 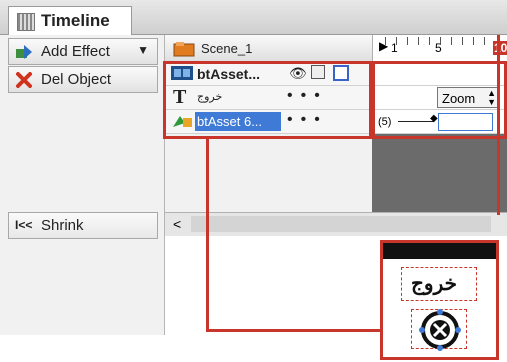 I want to click on shrink-button: I<< Shrink, so click(x=83, y=225).